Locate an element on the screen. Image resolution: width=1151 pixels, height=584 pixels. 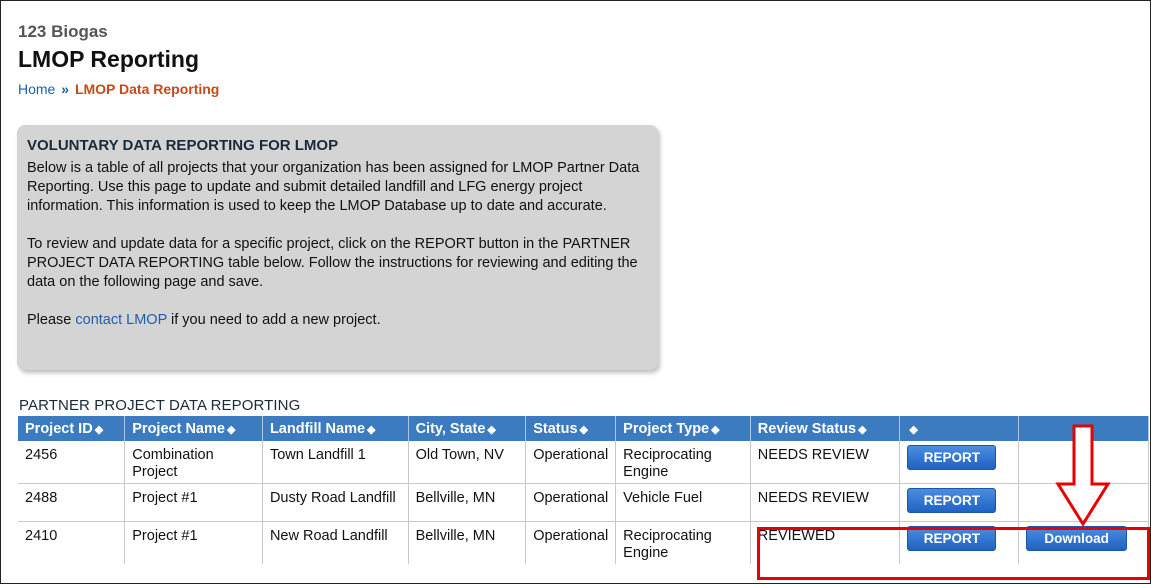
download-button: Download is located at coordinates (1077, 538).